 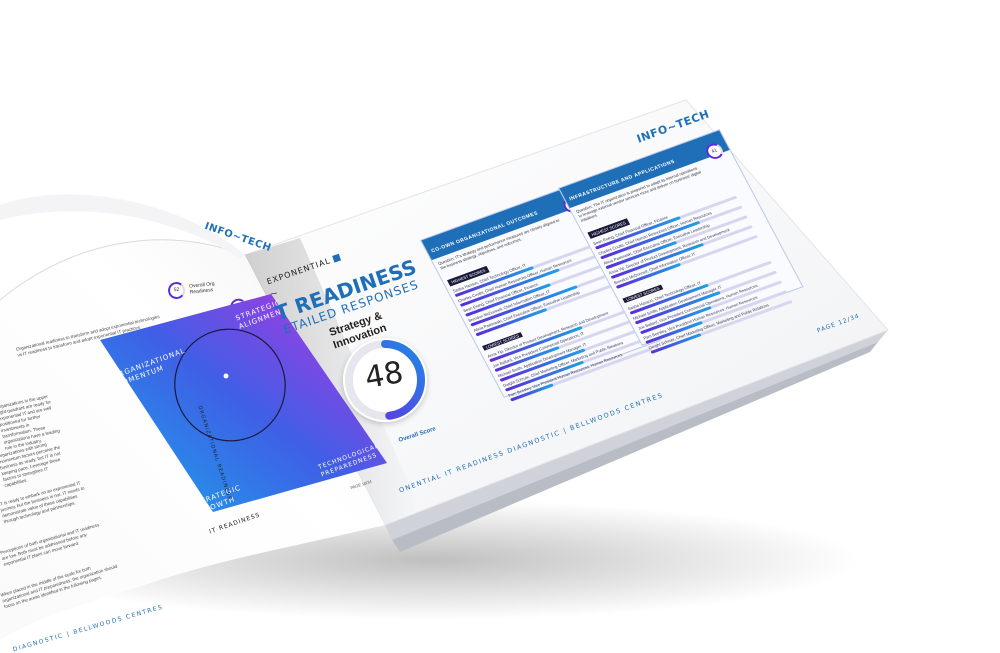 I want to click on strategy-score: 48, so click(x=384, y=375).